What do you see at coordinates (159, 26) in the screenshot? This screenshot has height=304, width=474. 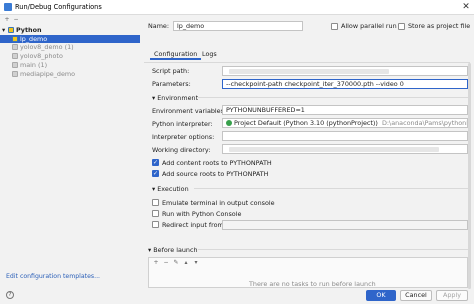 I see `name-label: Name:` at bounding box center [159, 26].